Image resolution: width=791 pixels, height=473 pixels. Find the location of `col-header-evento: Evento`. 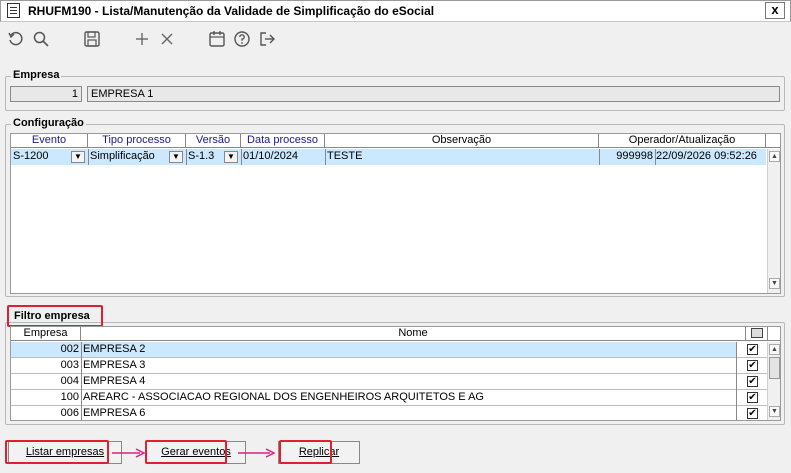

col-header-evento: Evento is located at coordinates (49, 141).